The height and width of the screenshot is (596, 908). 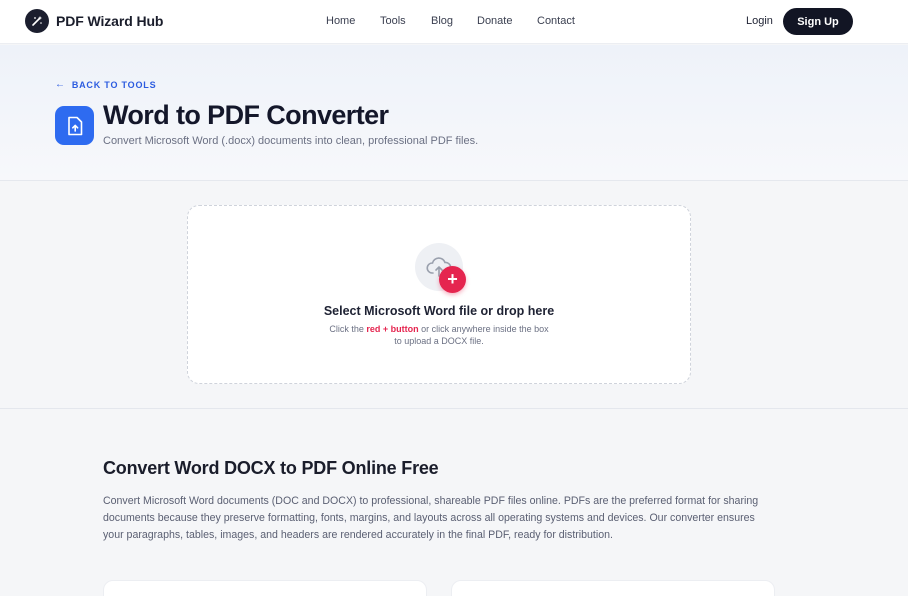 What do you see at coordinates (110, 21) in the screenshot?
I see `brand-name: PDF Wizard Hub` at bounding box center [110, 21].